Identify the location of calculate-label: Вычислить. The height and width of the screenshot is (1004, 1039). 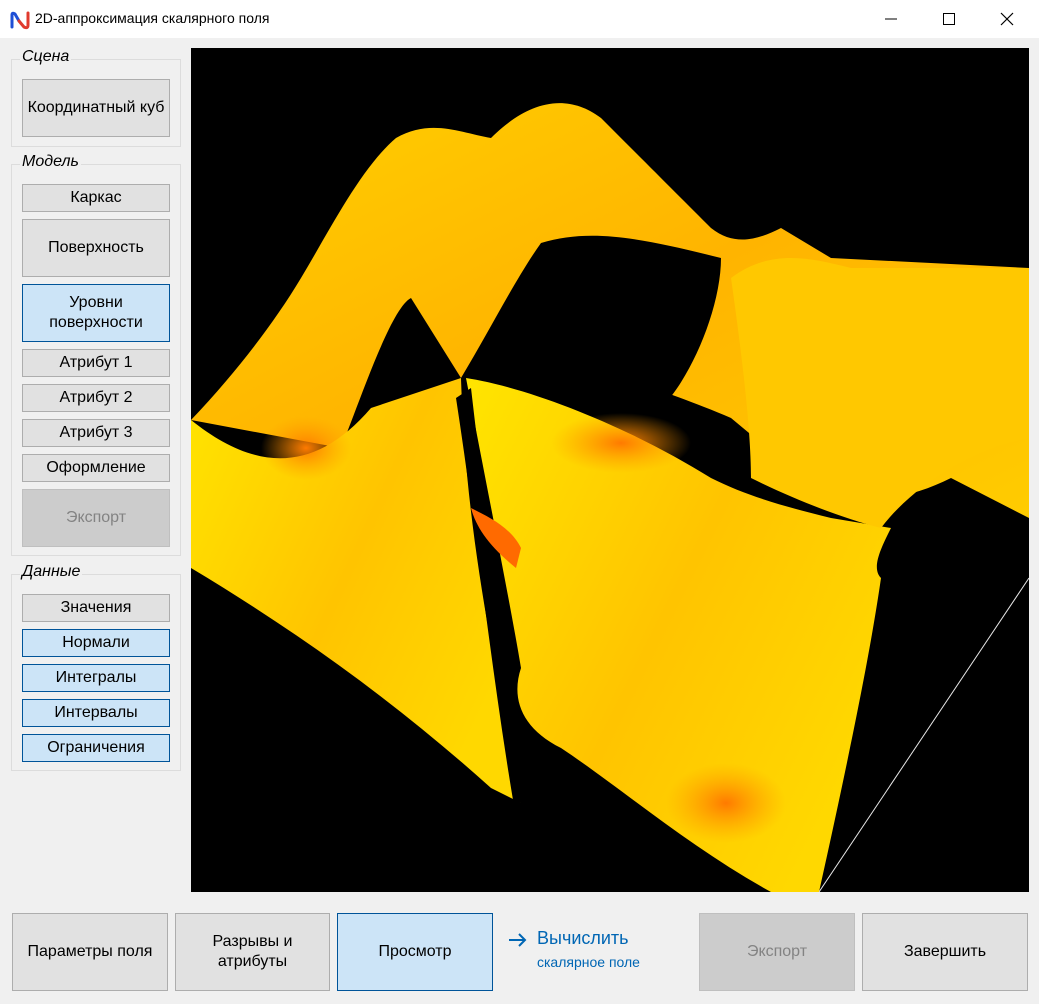
(583, 938).